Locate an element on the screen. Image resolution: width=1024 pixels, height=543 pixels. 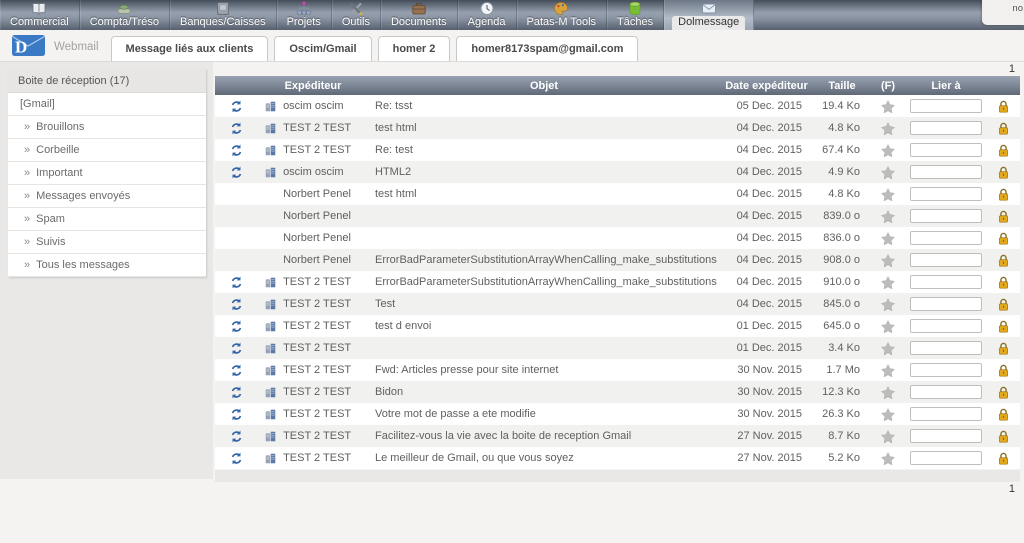
subject-label: test d envoi is located at coordinates (544, 326).